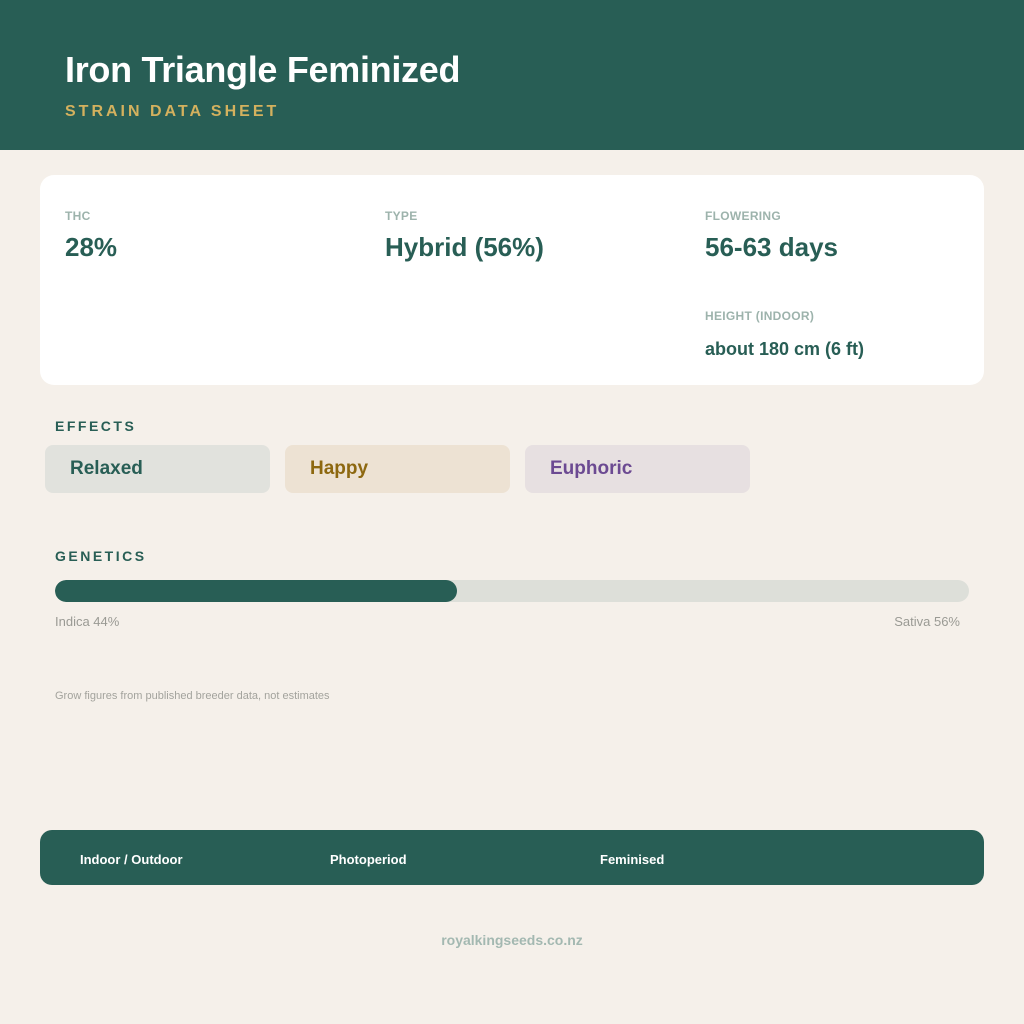  Describe the element at coordinates (771, 247) in the screenshot. I see `flowering-value: 56-63 days` at that location.